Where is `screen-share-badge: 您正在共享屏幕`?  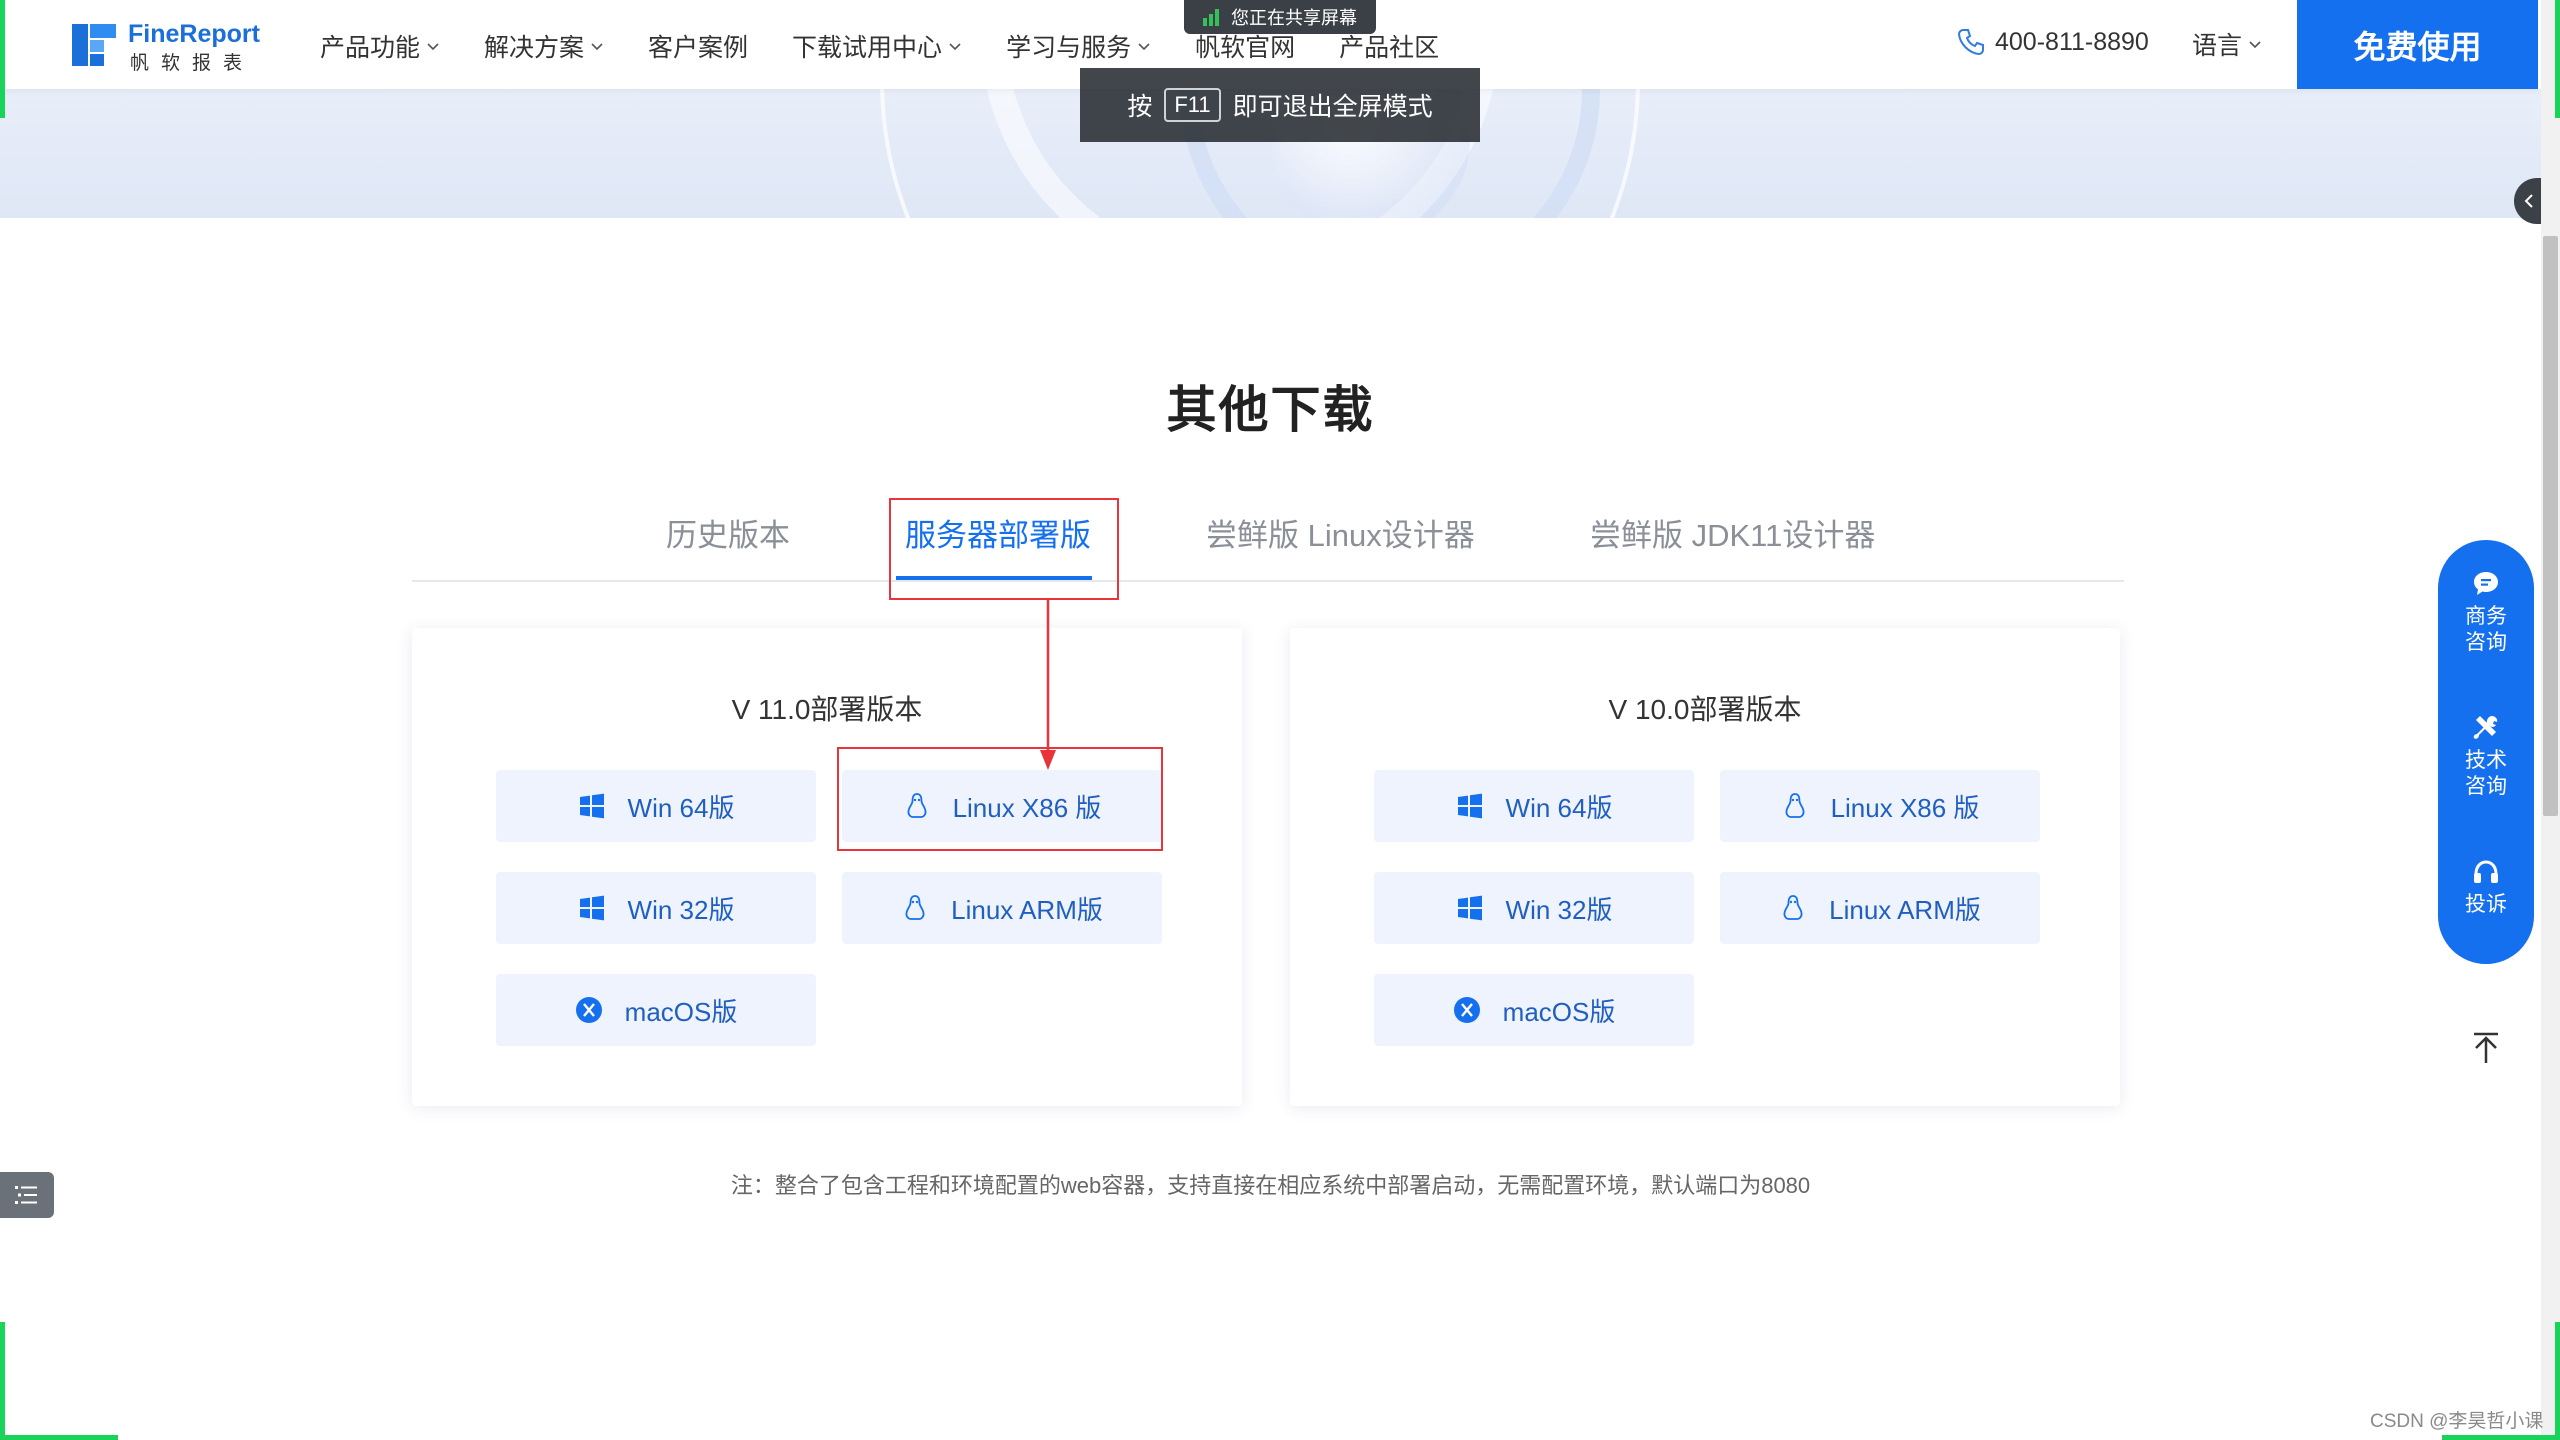 screen-share-badge: 您正在共享屏幕 is located at coordinates (1280, 17).